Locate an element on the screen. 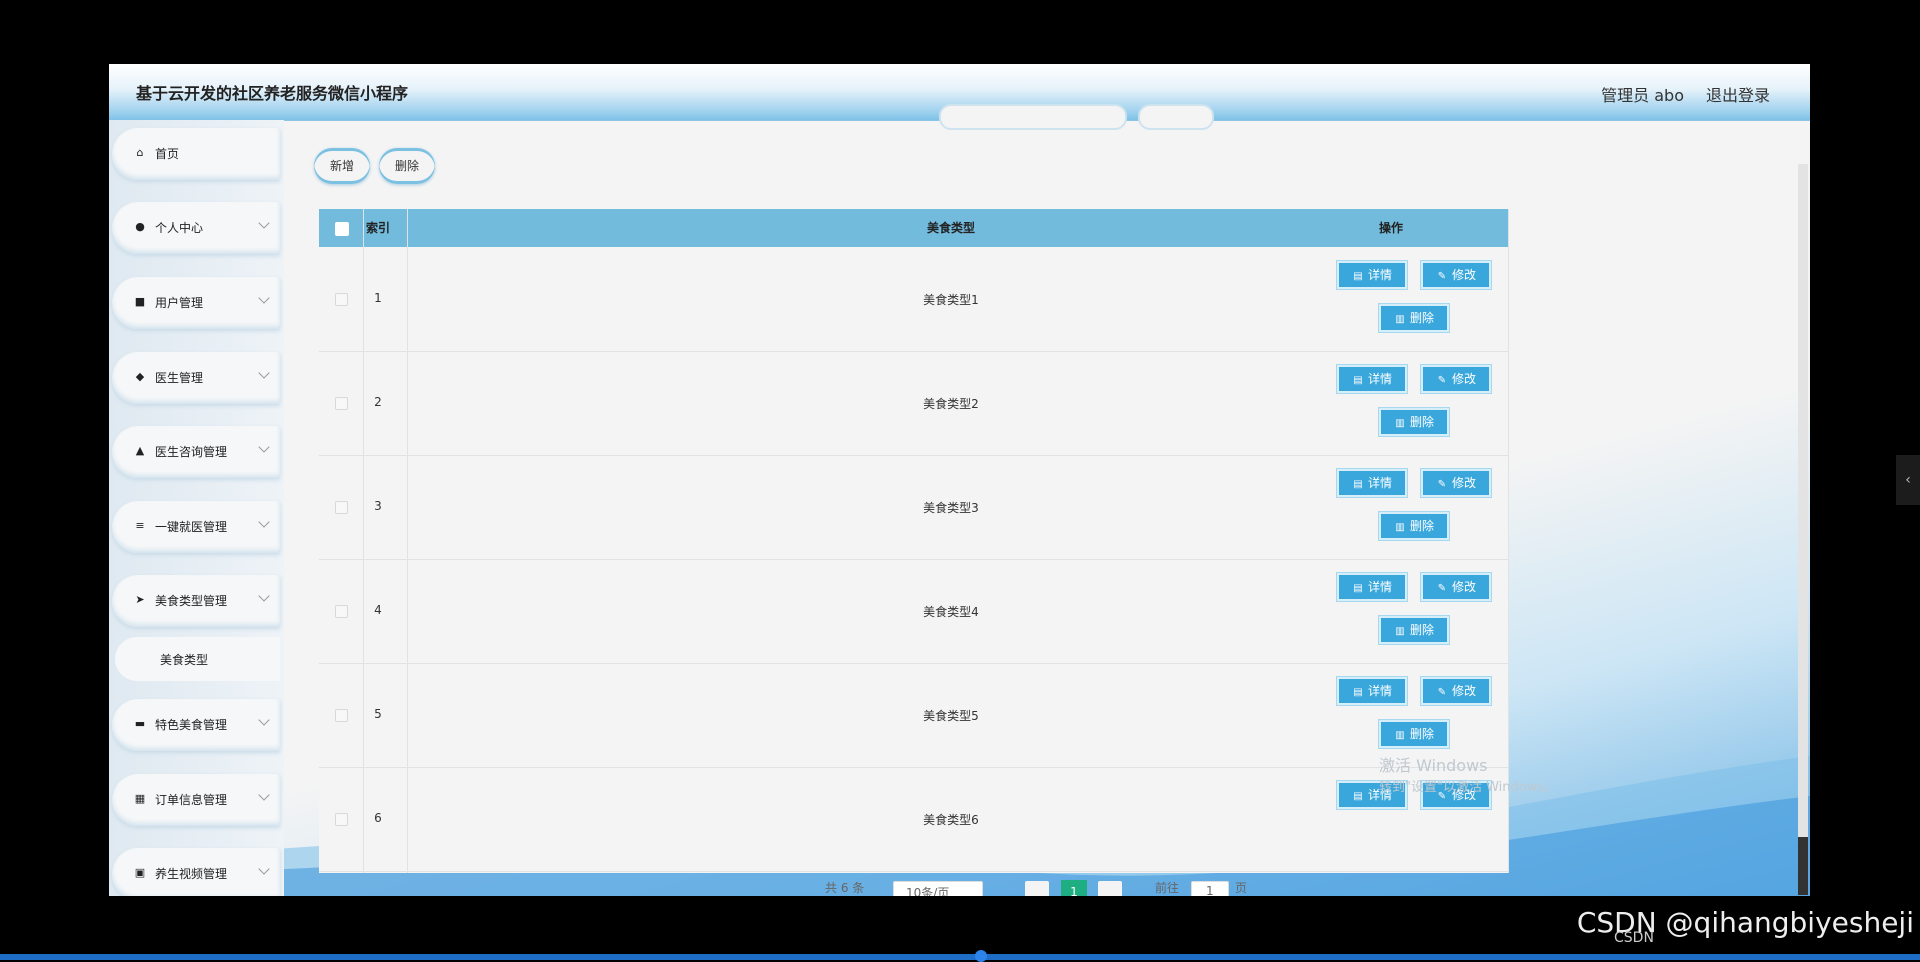 This screenshot has width=1920, height=962. row-index: 3 is located at coordinates (378, 506).